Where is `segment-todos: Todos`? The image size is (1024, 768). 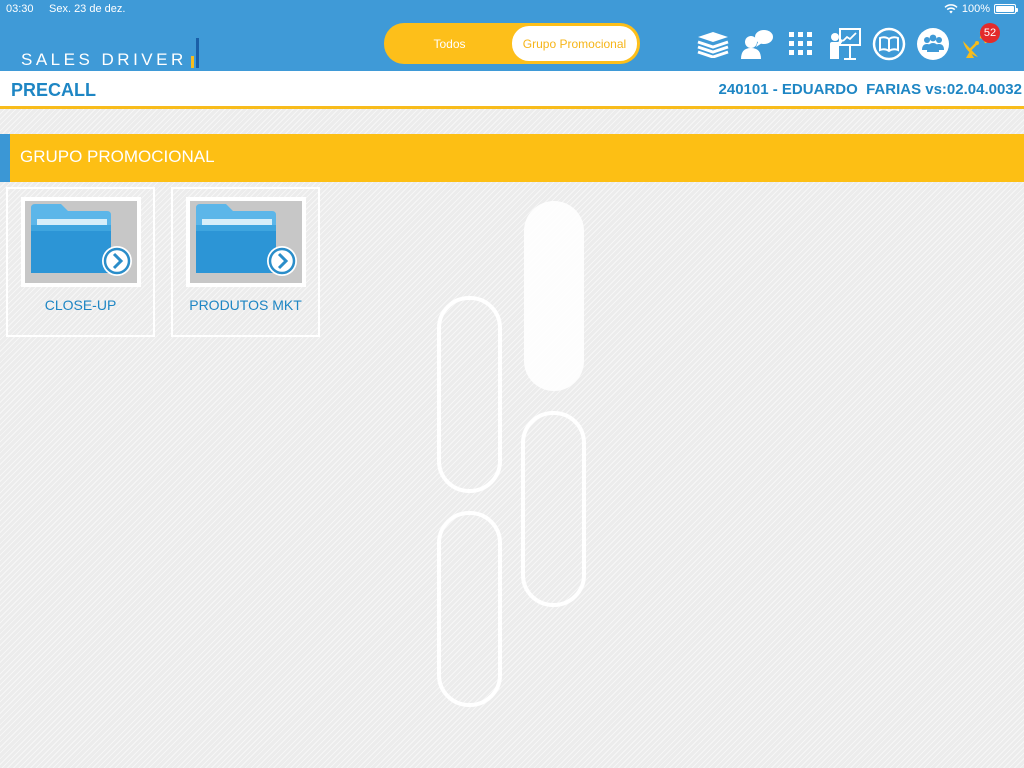 segment-todos: Todos is located at coordinates (449, 43).